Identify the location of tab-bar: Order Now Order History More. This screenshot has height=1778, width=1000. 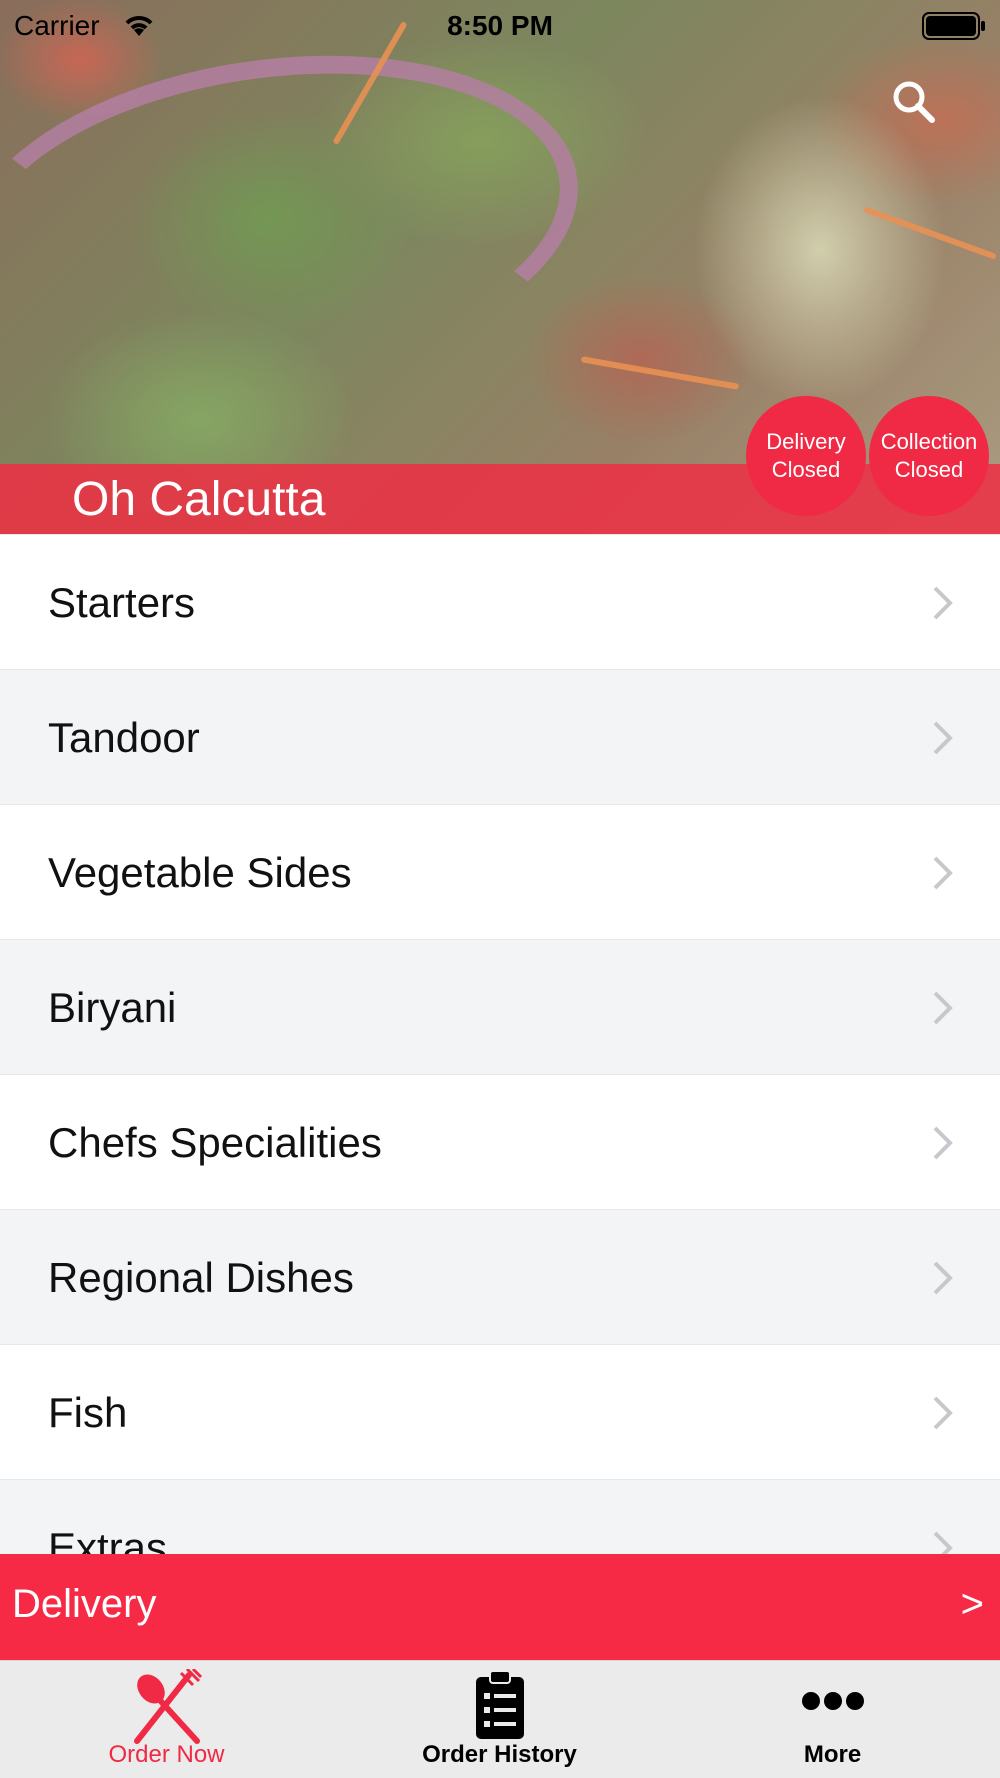
(500, 1719).